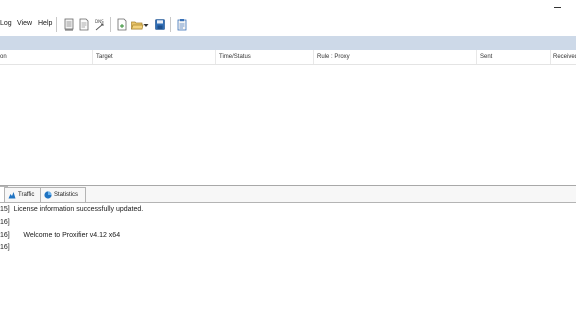  I want to click on dns-icon: DNS, so click(100, 24).